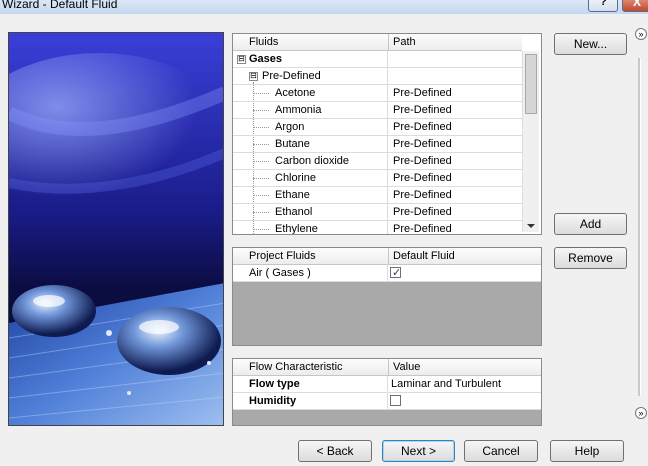 The width and height of the screenshot is (648, 466). I want to click on fluids-scrollbar, so click(530, 141).